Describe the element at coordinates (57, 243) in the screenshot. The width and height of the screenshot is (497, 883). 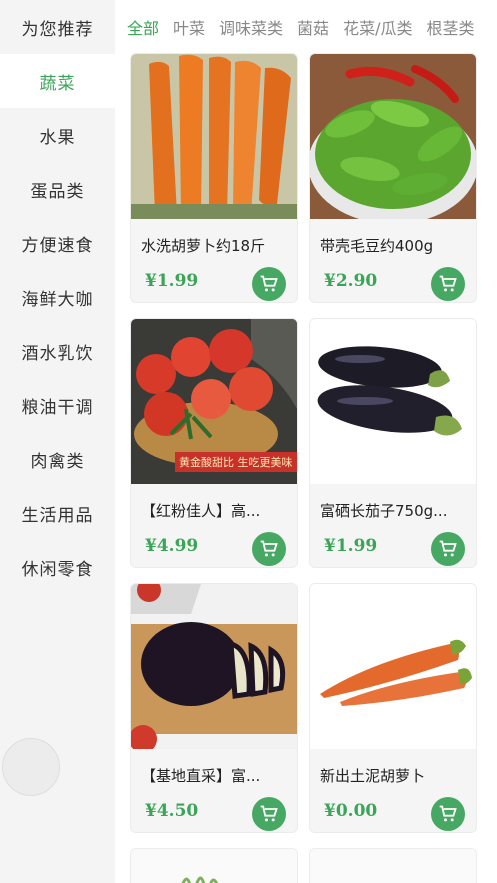
I see `sidebar-item-instant-food: 方便速食` at that location.